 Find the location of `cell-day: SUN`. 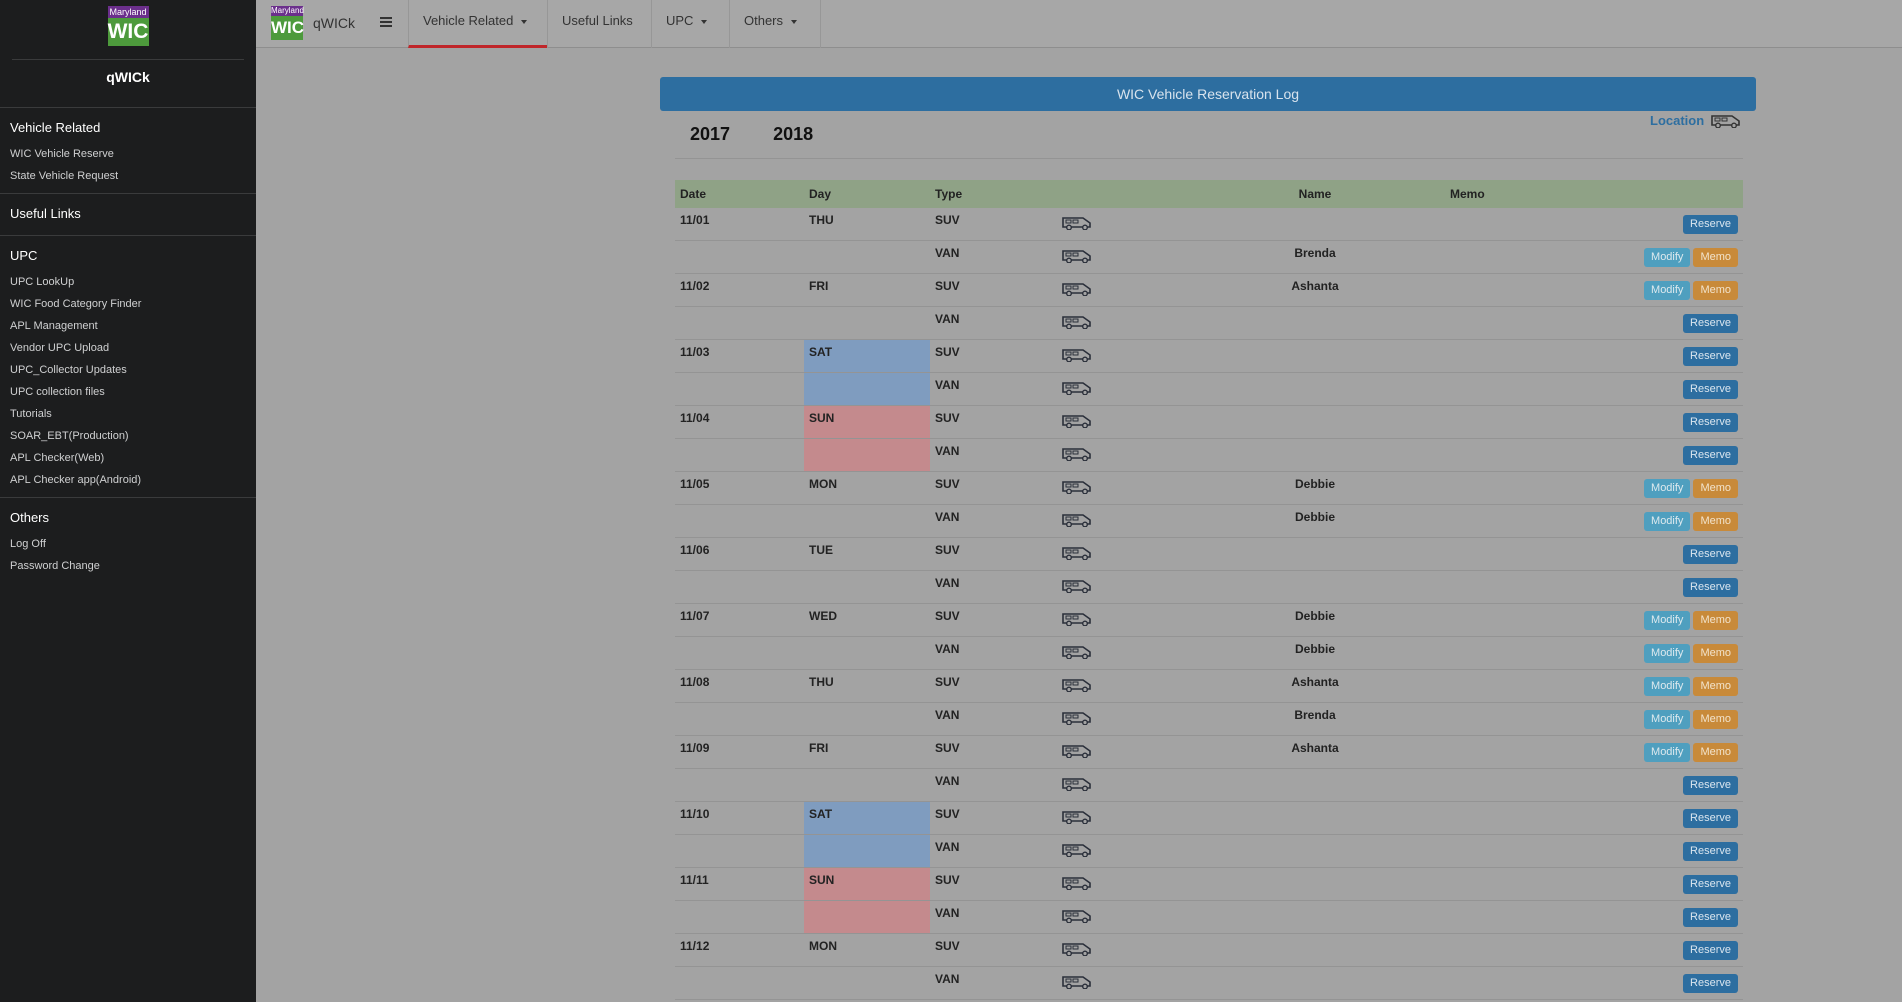

cell-day: SUN is located at coordinates (867, 884).